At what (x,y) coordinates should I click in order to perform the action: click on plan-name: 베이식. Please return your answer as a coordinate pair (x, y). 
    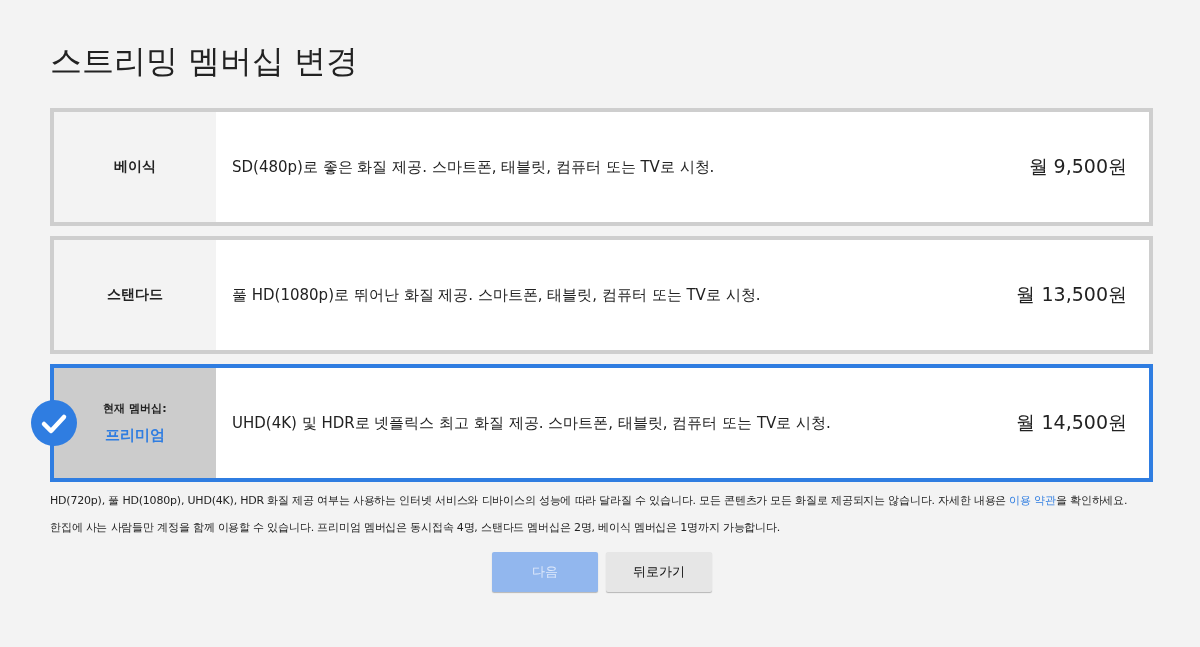
    Looking at the image, I should click on (135, 167).